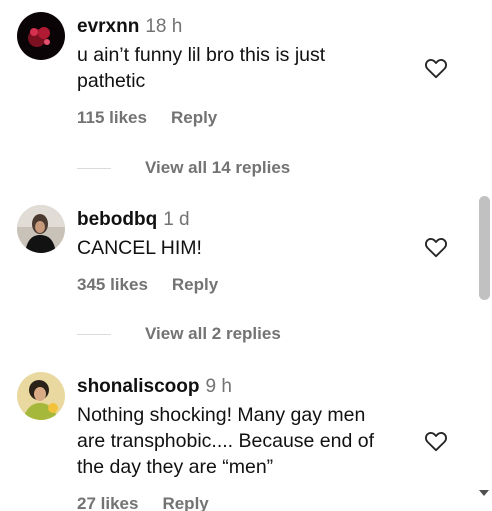 The image size is (492, 511). What do you see at coordinates (133, 220) in the screenshot?
I see `comment-username: bebodbq 1 d` at bounding box center [133, 220].